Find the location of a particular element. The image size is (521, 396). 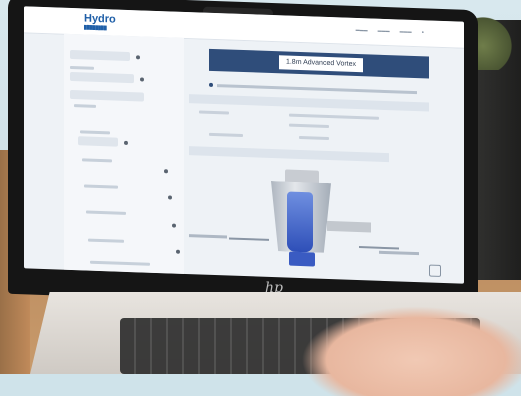

numeric-input is located at coordinates (98, 141).